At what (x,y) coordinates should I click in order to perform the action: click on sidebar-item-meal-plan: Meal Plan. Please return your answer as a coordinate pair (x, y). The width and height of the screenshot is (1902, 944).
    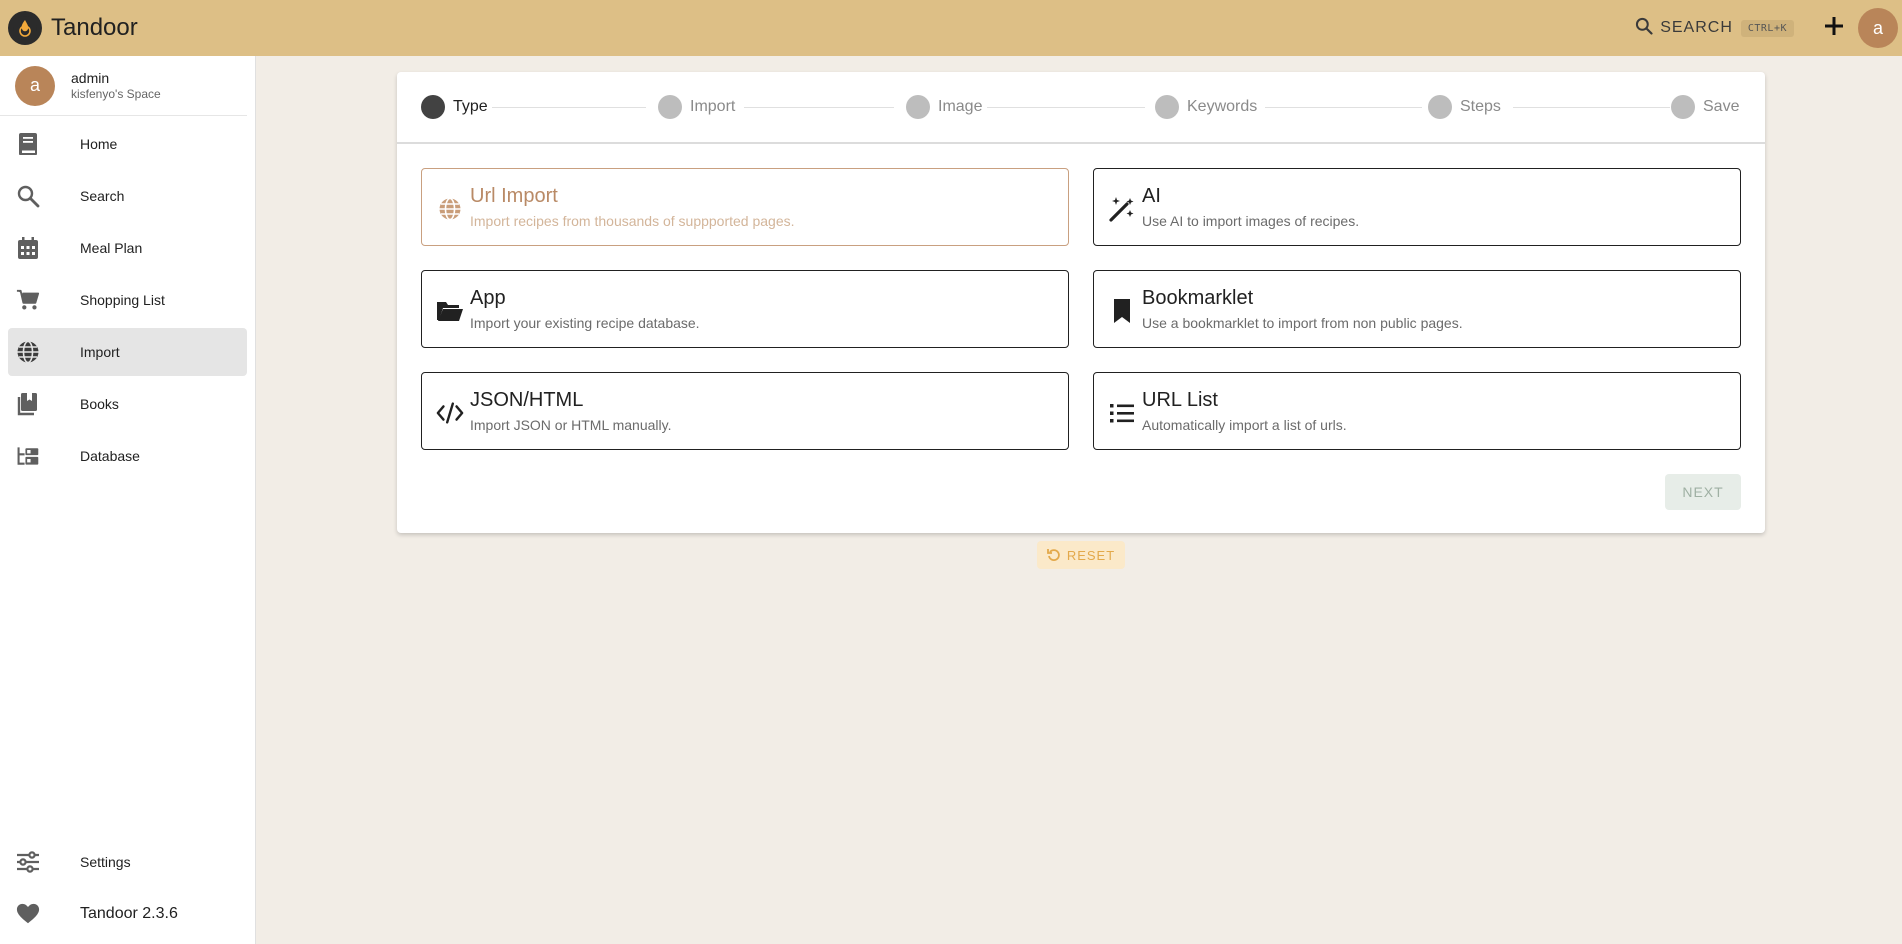
    Looking at the image, I should click on (127, 248).